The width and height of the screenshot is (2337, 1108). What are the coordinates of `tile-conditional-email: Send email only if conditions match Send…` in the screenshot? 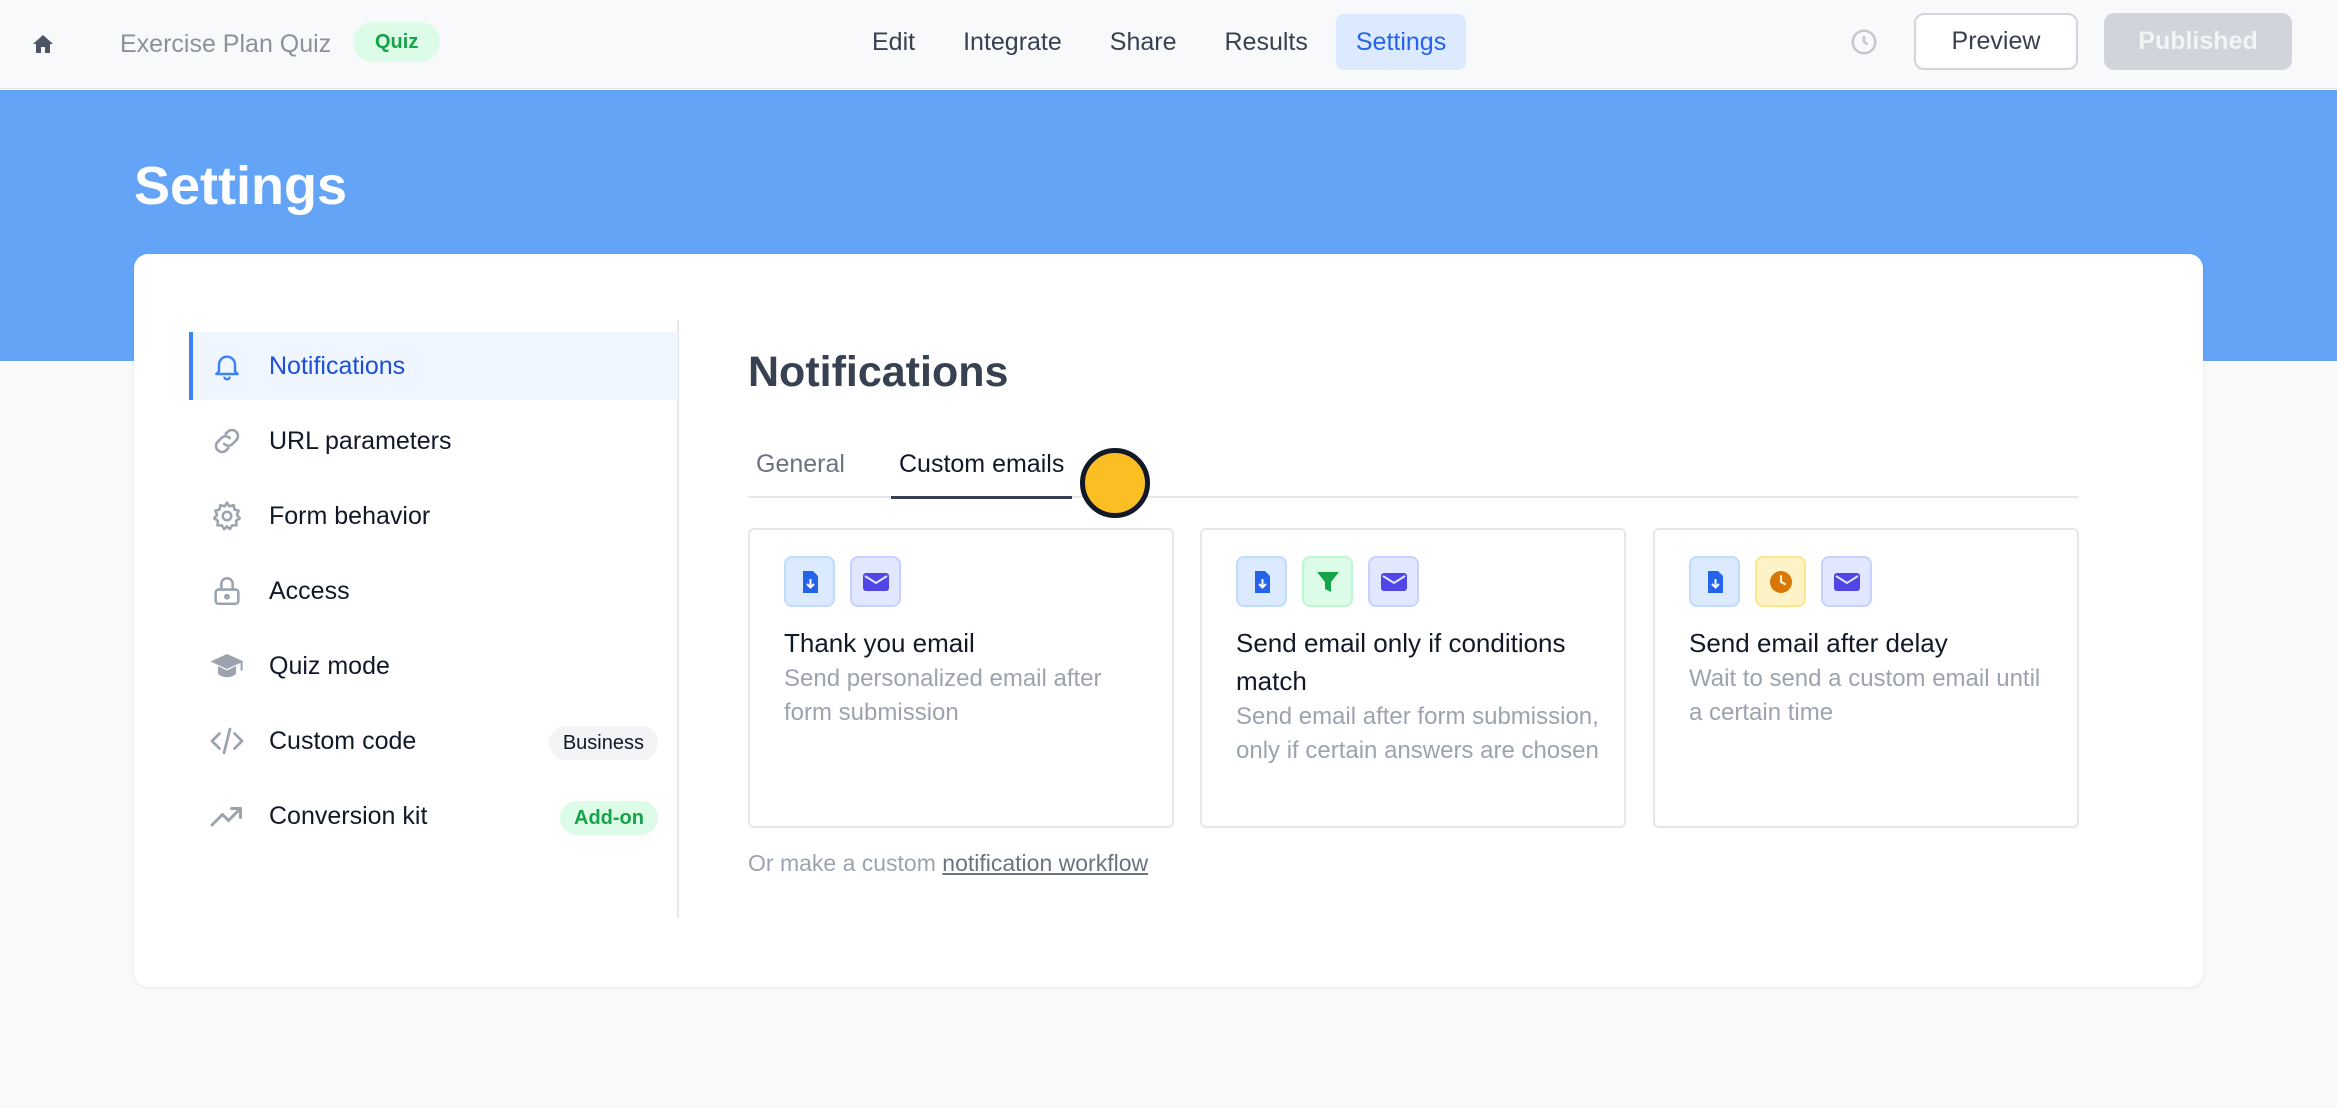 It's located at (1413, 678).